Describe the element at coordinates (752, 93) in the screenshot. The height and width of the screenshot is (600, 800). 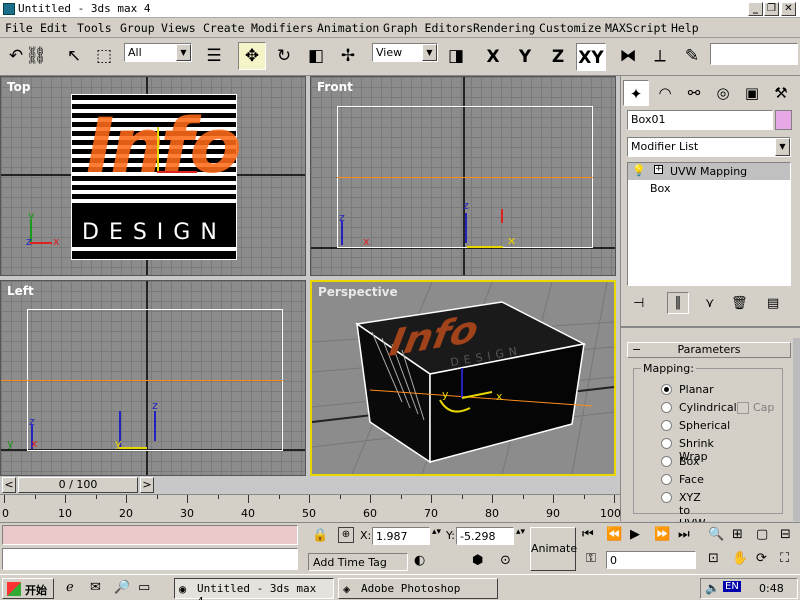
I see `display-tab-icon: ▣` at that location.